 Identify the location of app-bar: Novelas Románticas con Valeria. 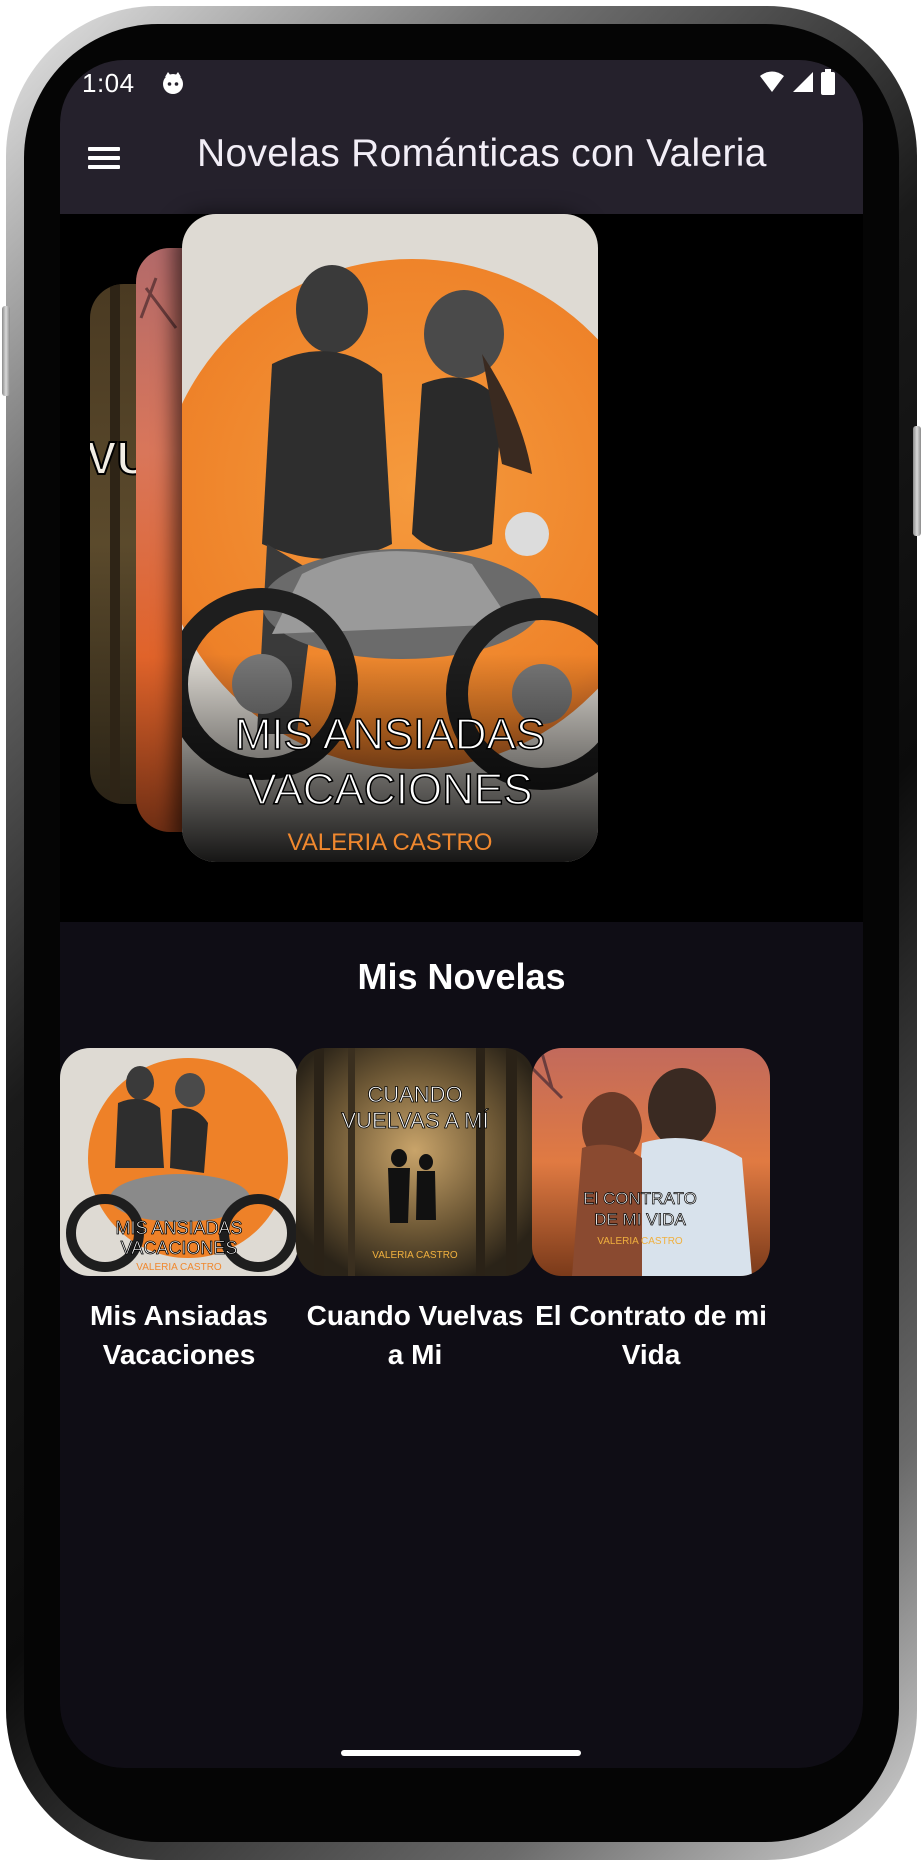
(461, 159).